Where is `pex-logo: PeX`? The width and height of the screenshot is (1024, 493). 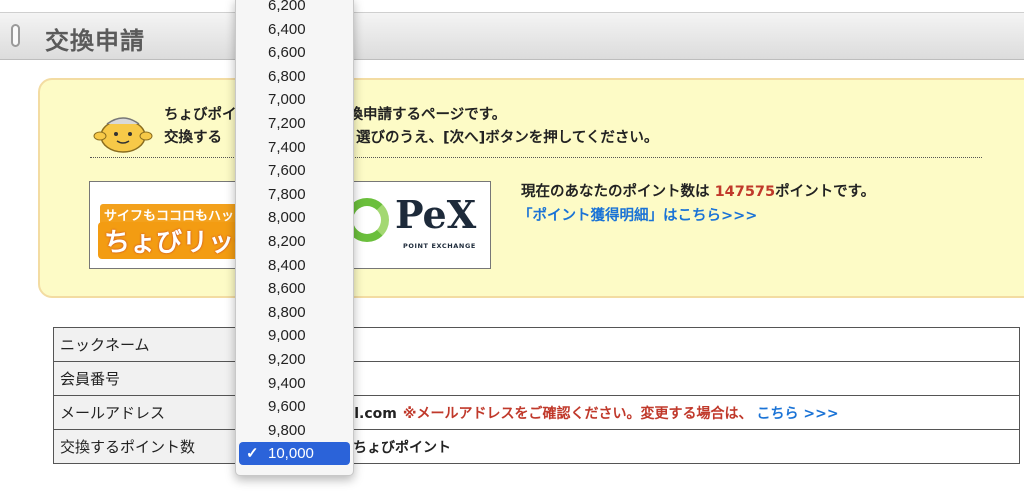 pex-logo: PeX is located at coordinates (436, 214).